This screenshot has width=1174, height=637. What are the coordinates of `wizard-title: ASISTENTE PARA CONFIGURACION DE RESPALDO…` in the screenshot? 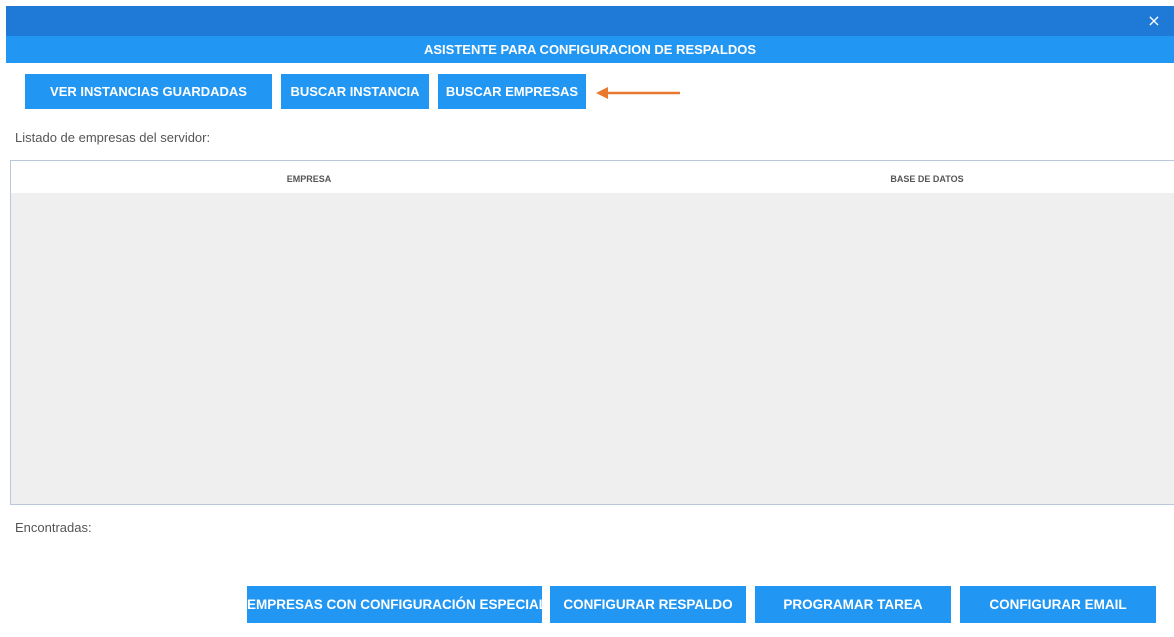 It's located at (590, 49).